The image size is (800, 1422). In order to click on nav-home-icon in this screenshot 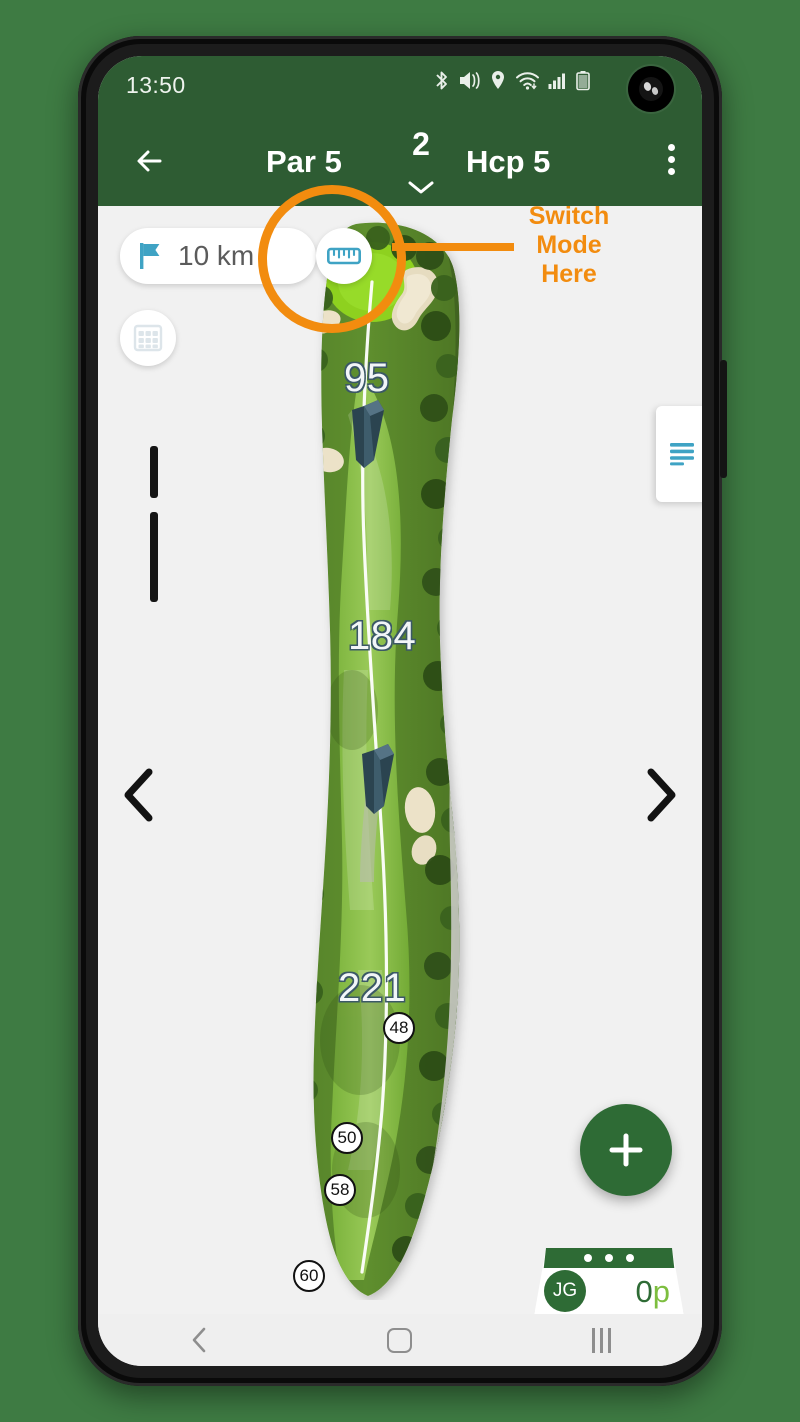, I will do `click(399, 1340)`.